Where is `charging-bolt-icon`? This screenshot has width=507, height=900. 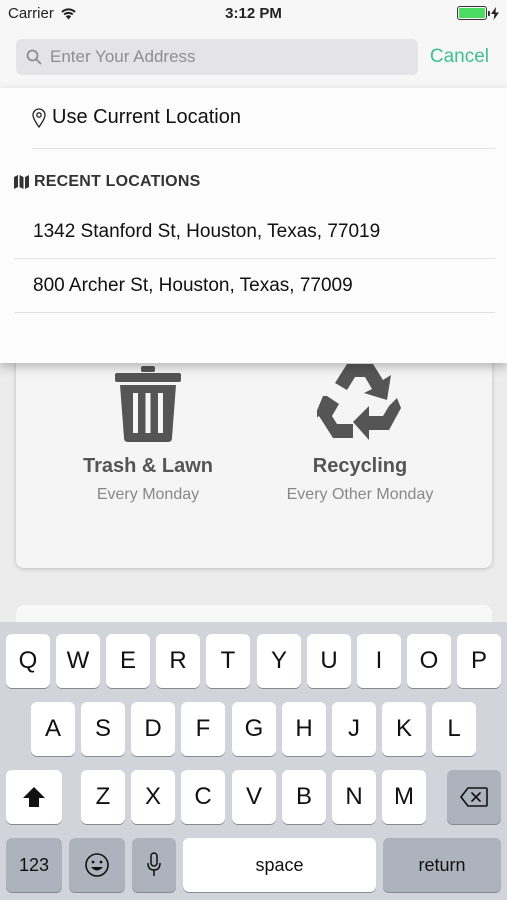
charging-bolt-icon is located at coordinates (495, 13).